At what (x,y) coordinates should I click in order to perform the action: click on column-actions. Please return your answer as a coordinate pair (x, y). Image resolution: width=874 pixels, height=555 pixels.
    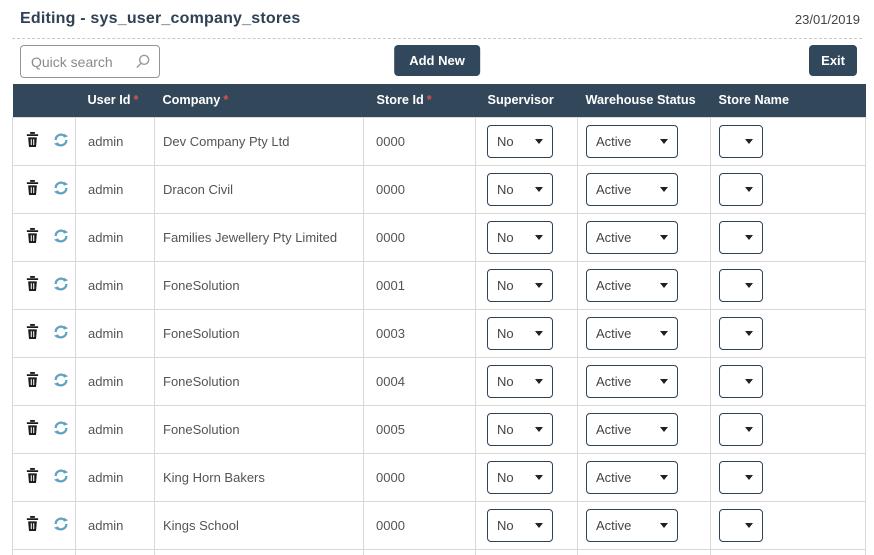
    Looking at the image, I should click on (44, 100).